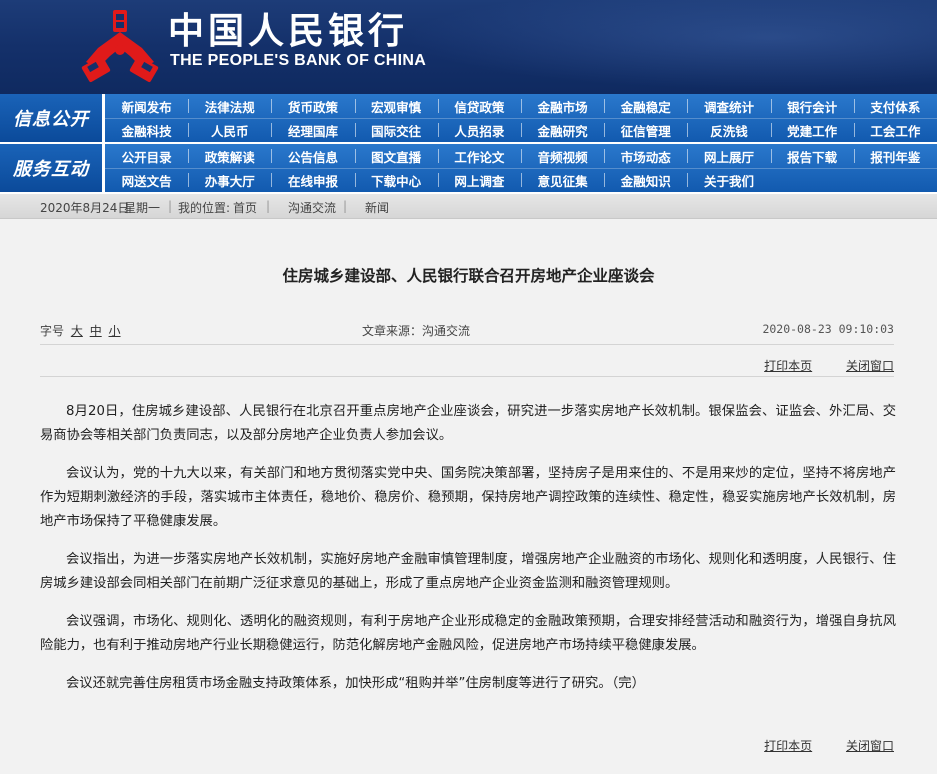  Describe the element at coordinates (115, 331) in the screenshot. I see `font-size-small-link: 小` at that location.